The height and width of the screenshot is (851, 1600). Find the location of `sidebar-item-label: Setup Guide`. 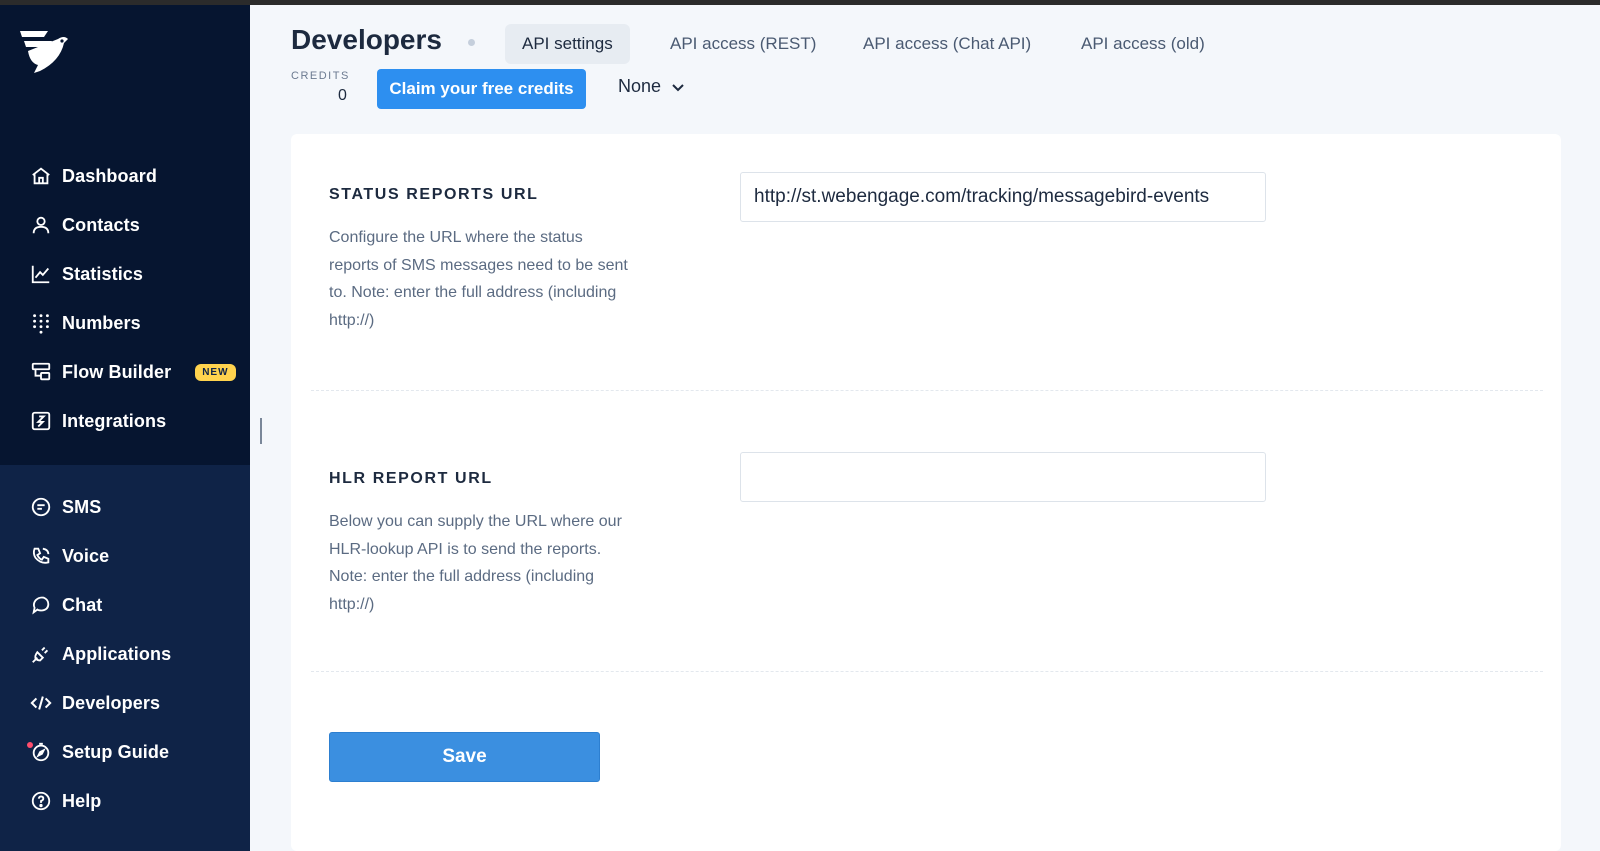

sidebar-item-label: Setup Guide is located at coordinates (116, 751).